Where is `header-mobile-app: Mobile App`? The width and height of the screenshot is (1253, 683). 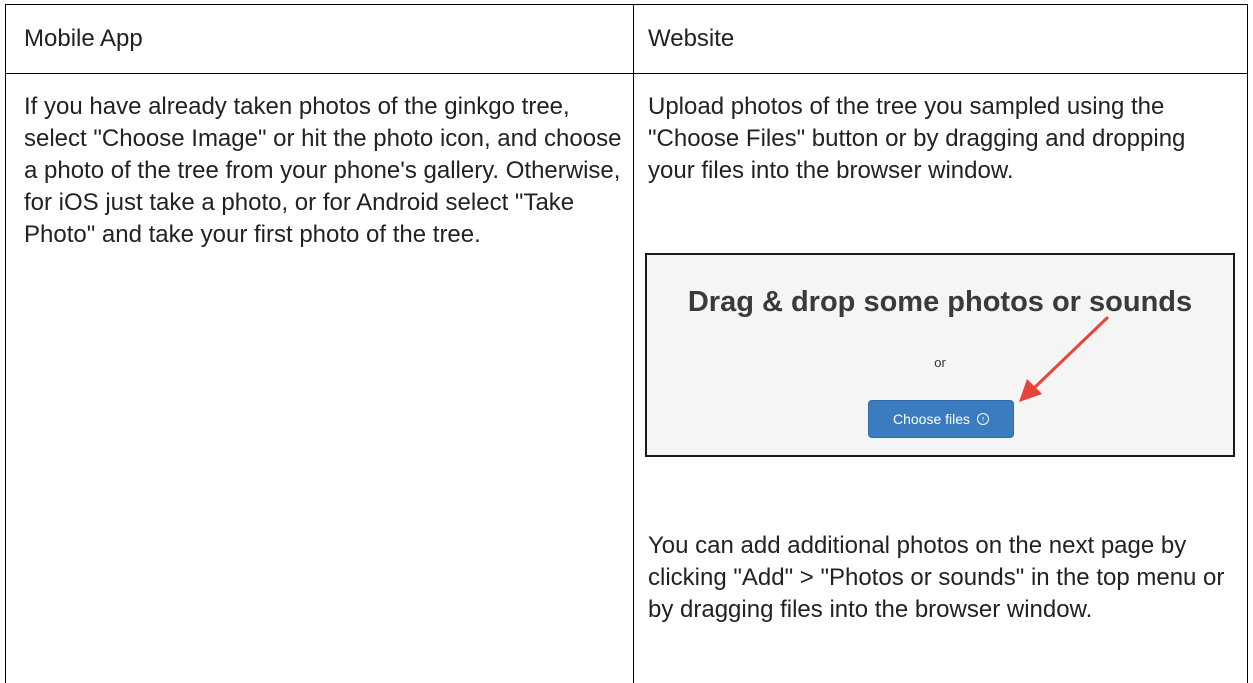
header-mobile-app: Mobile App is located at coordinates (83, 38).